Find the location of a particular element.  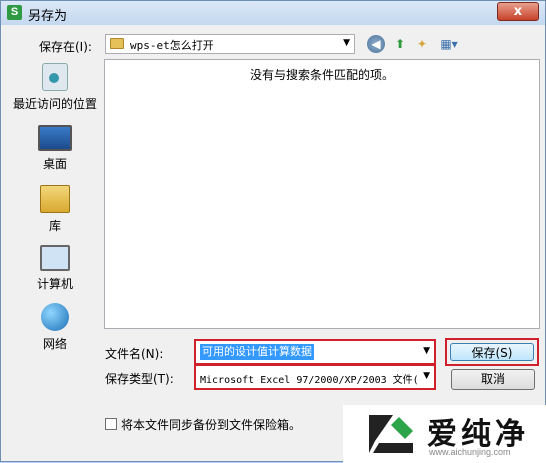

cancel-button: 取消 is located at coordinates (493, 379).